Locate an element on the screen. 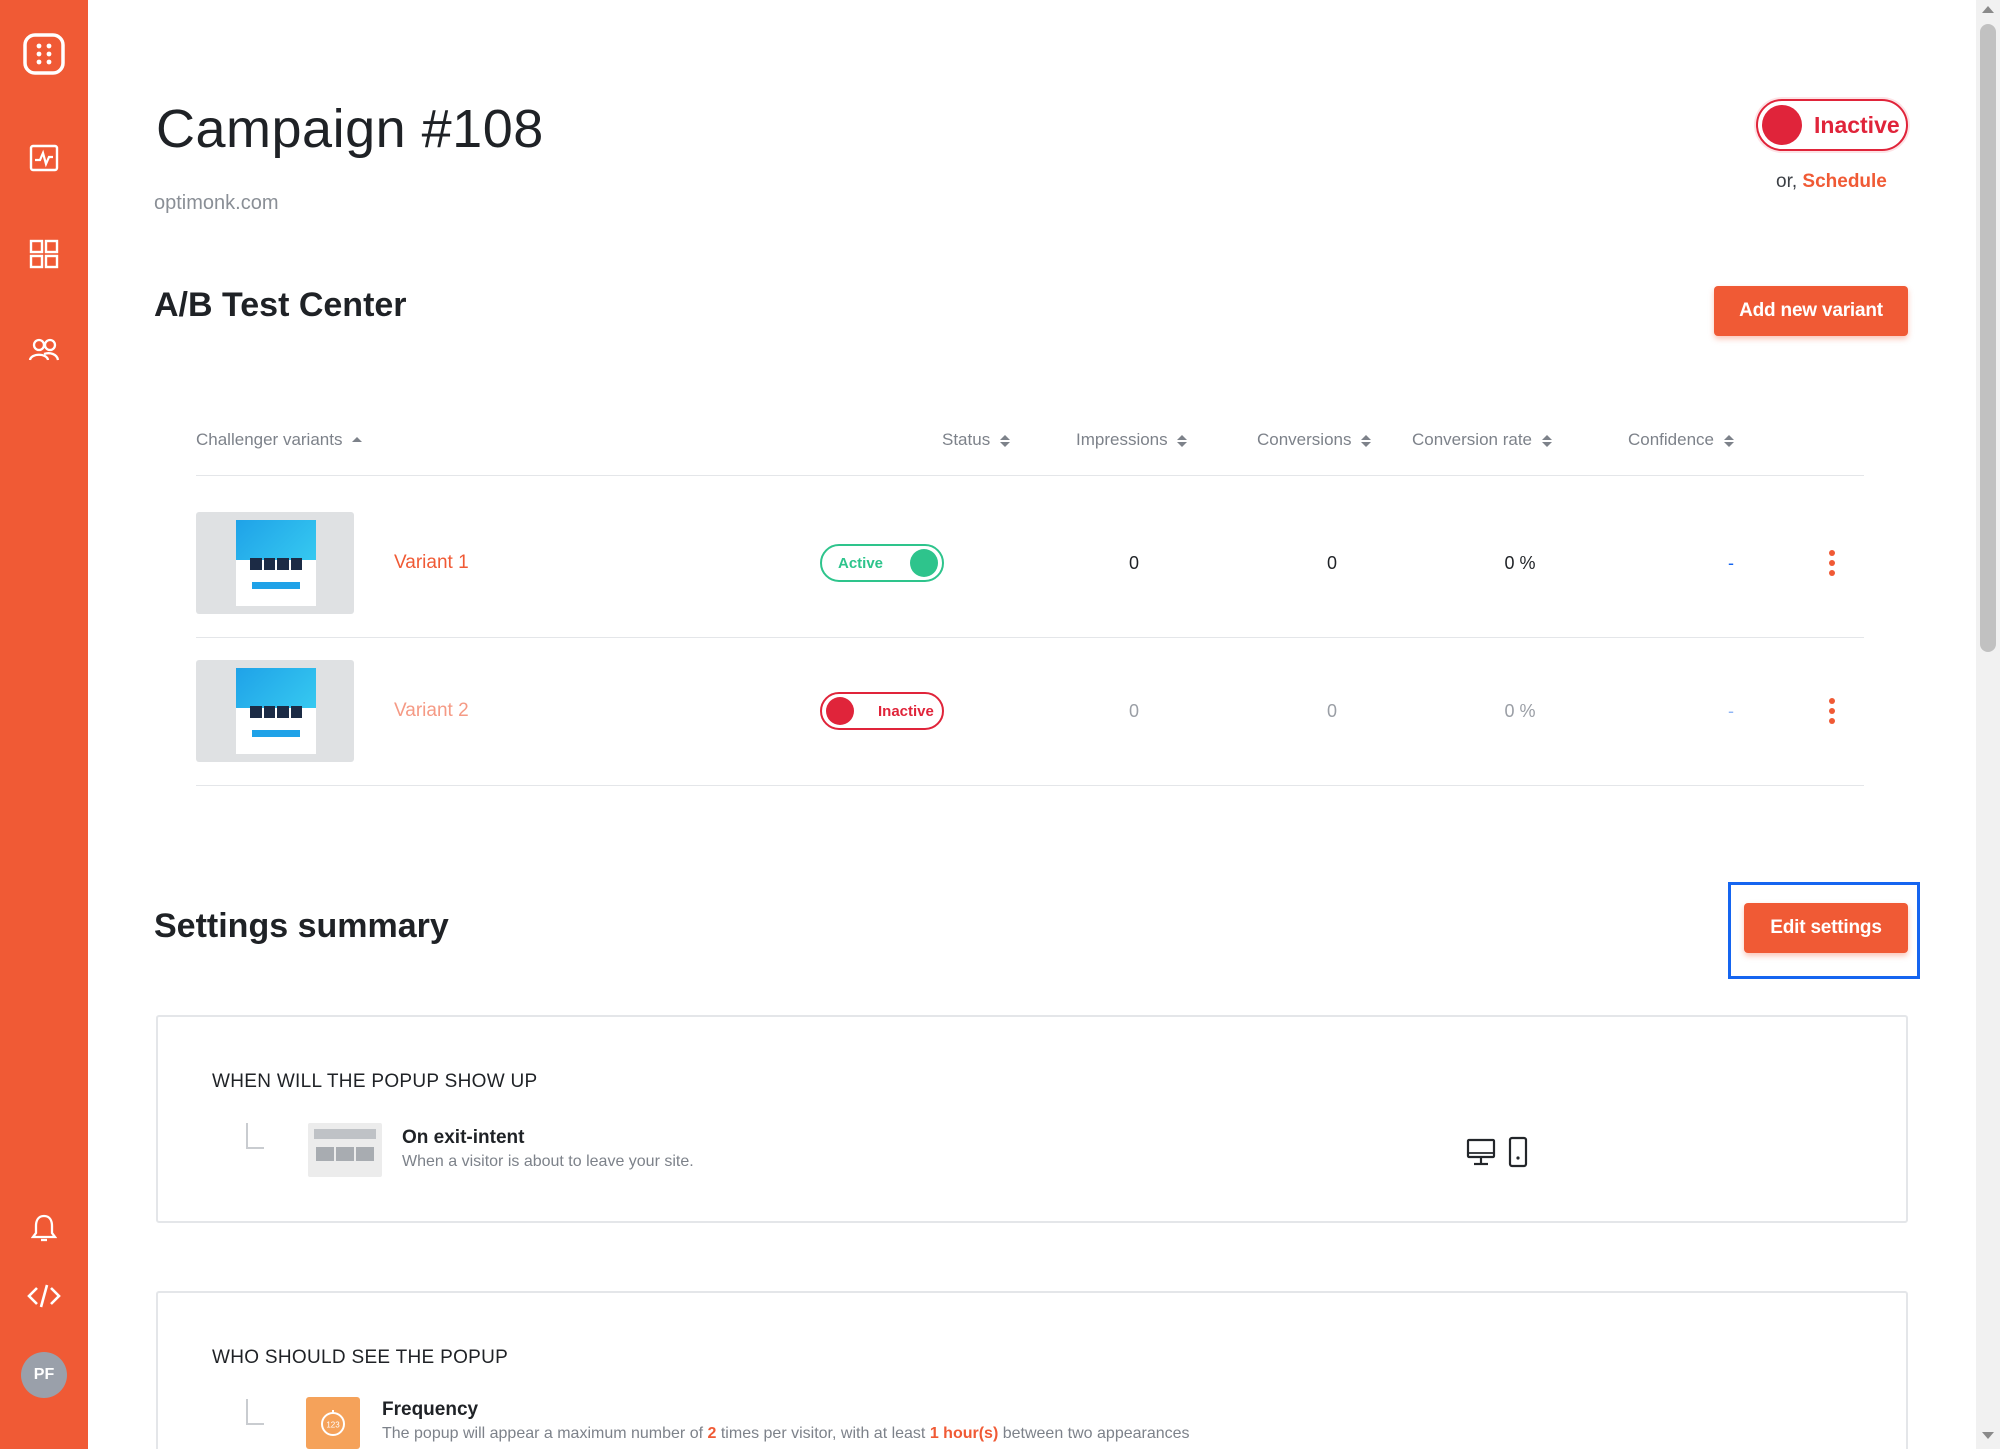  scroll-up-arrow-icon is located at coordinates (1988, 9).